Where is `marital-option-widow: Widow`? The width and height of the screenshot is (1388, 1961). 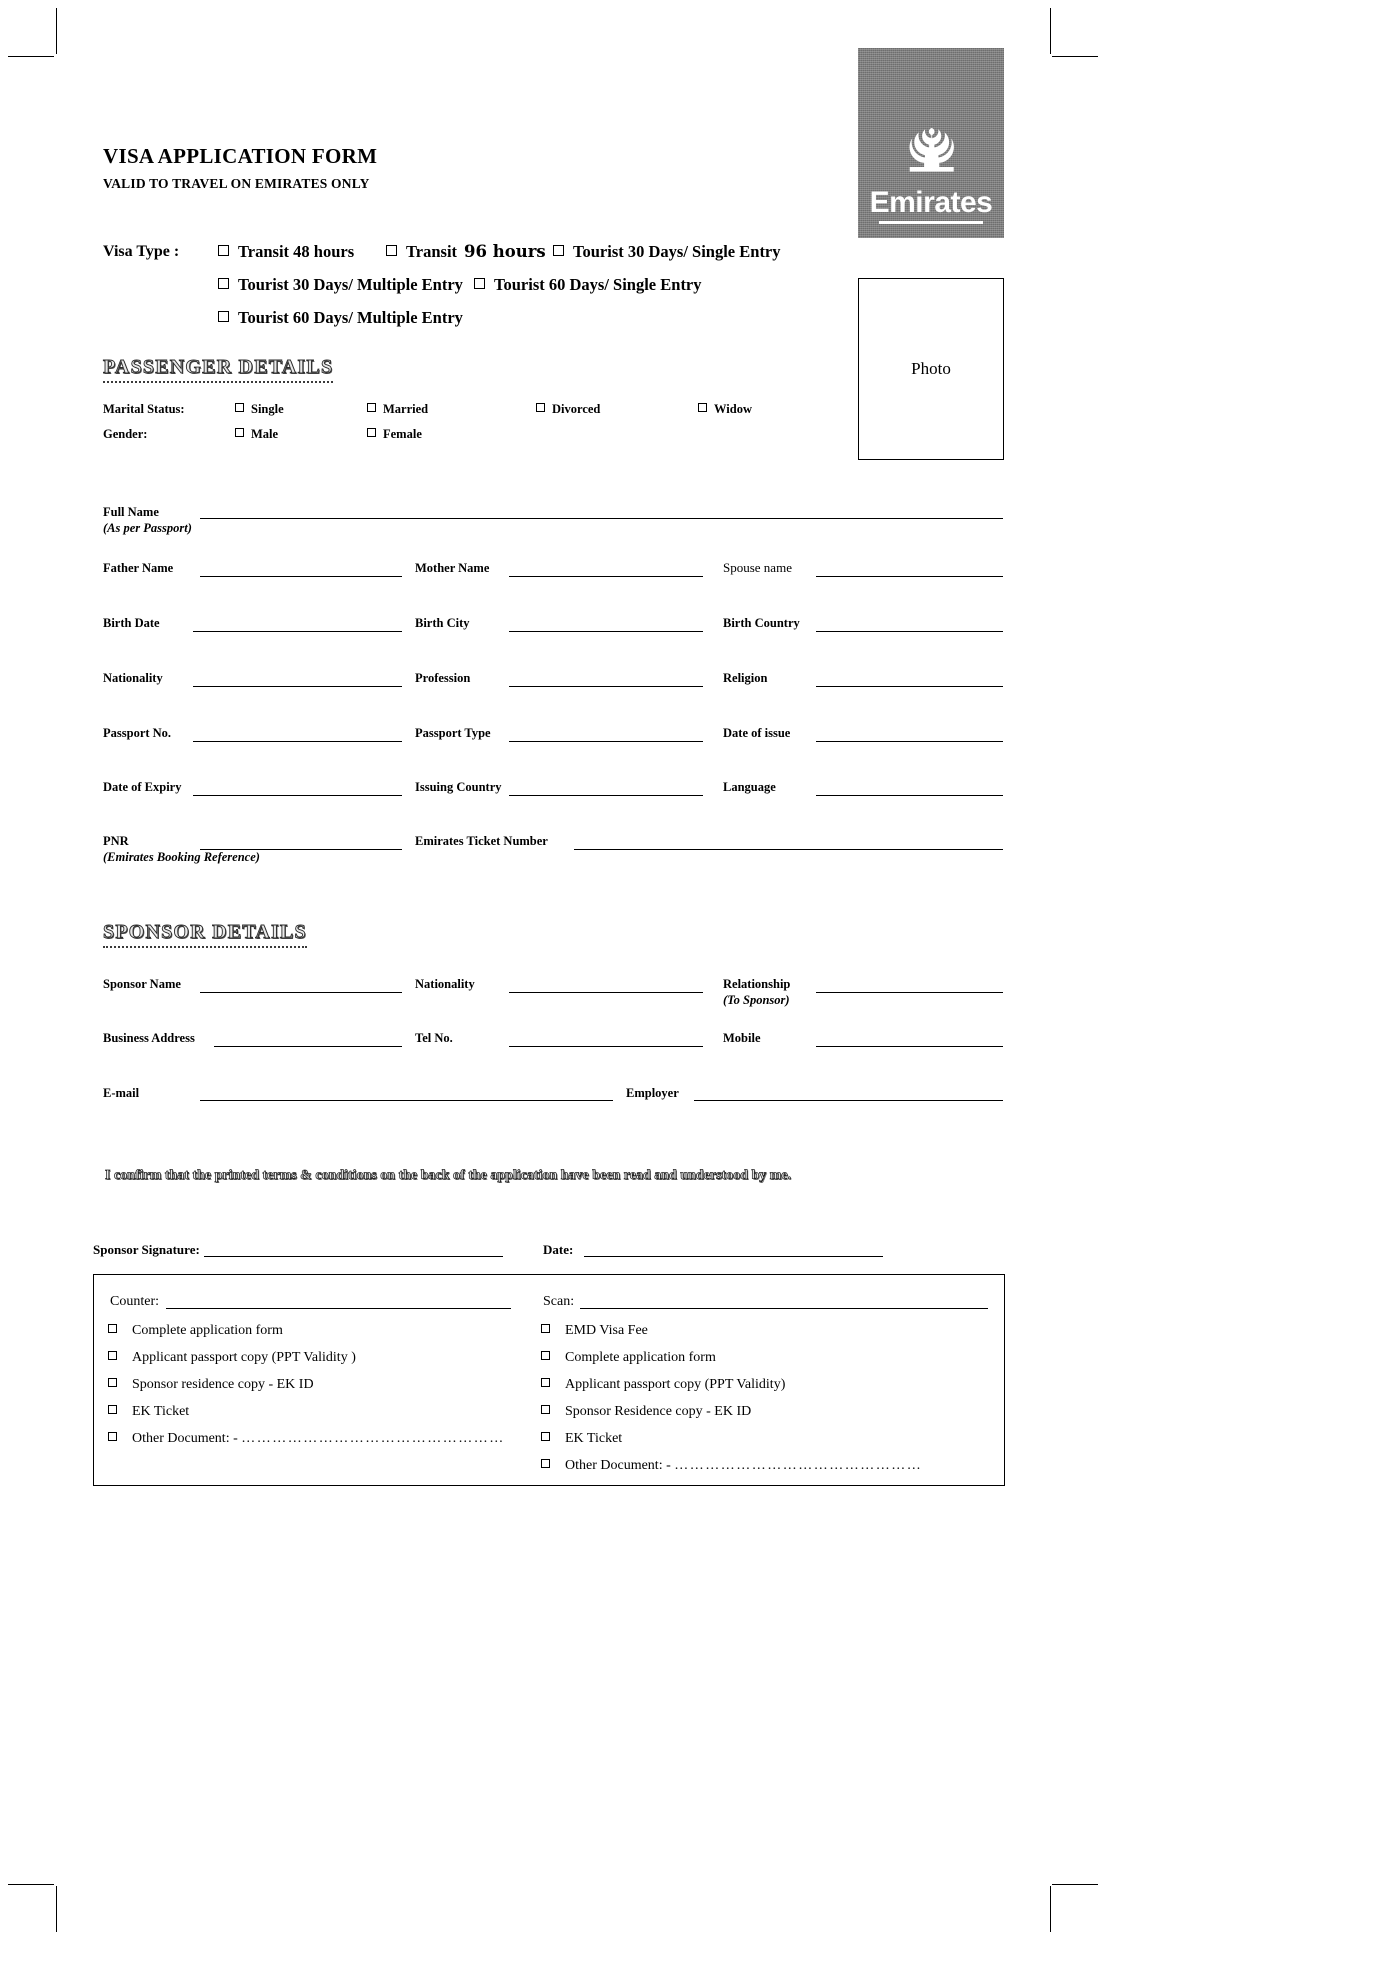 marital-option-widow: Widow is located at coordinates (725, 409).